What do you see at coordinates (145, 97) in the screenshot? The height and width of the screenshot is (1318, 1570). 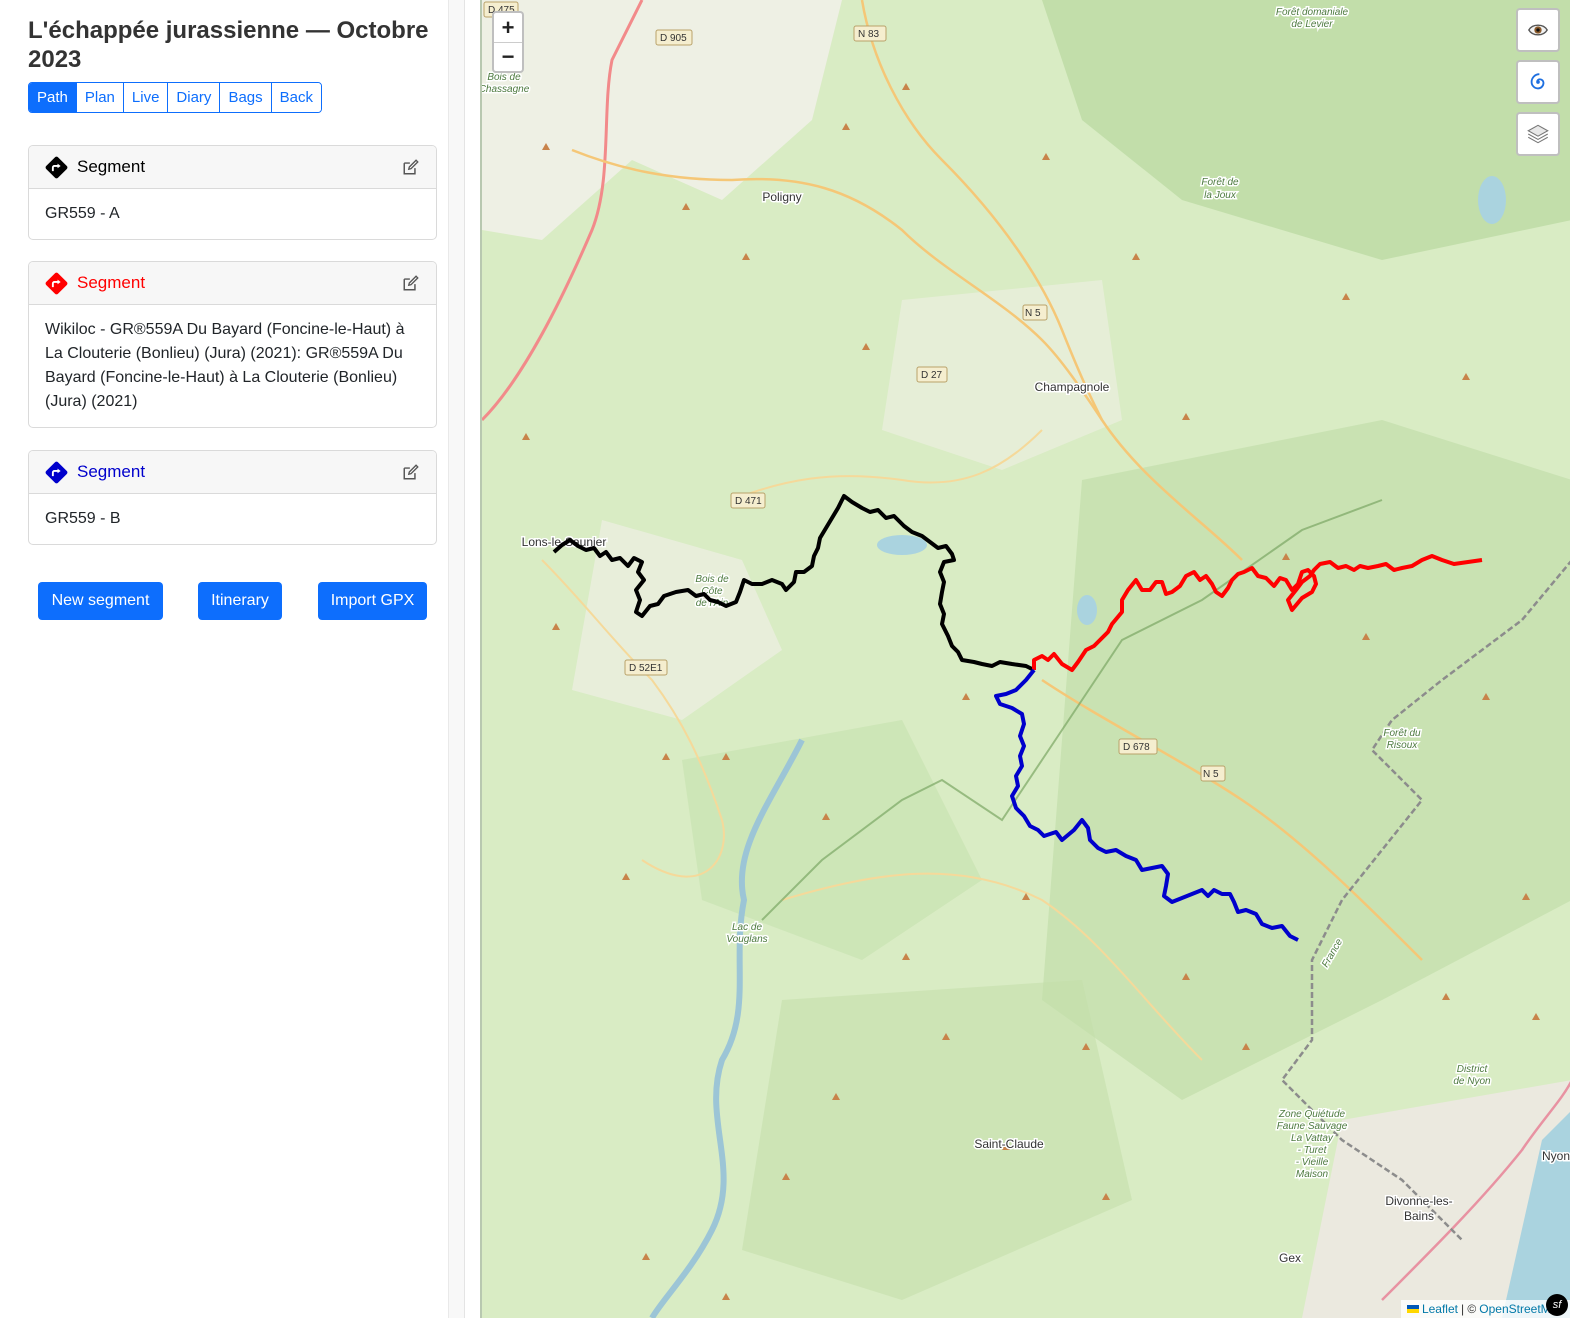 I see `tab-live: Live` at bounding box center [145, 97].